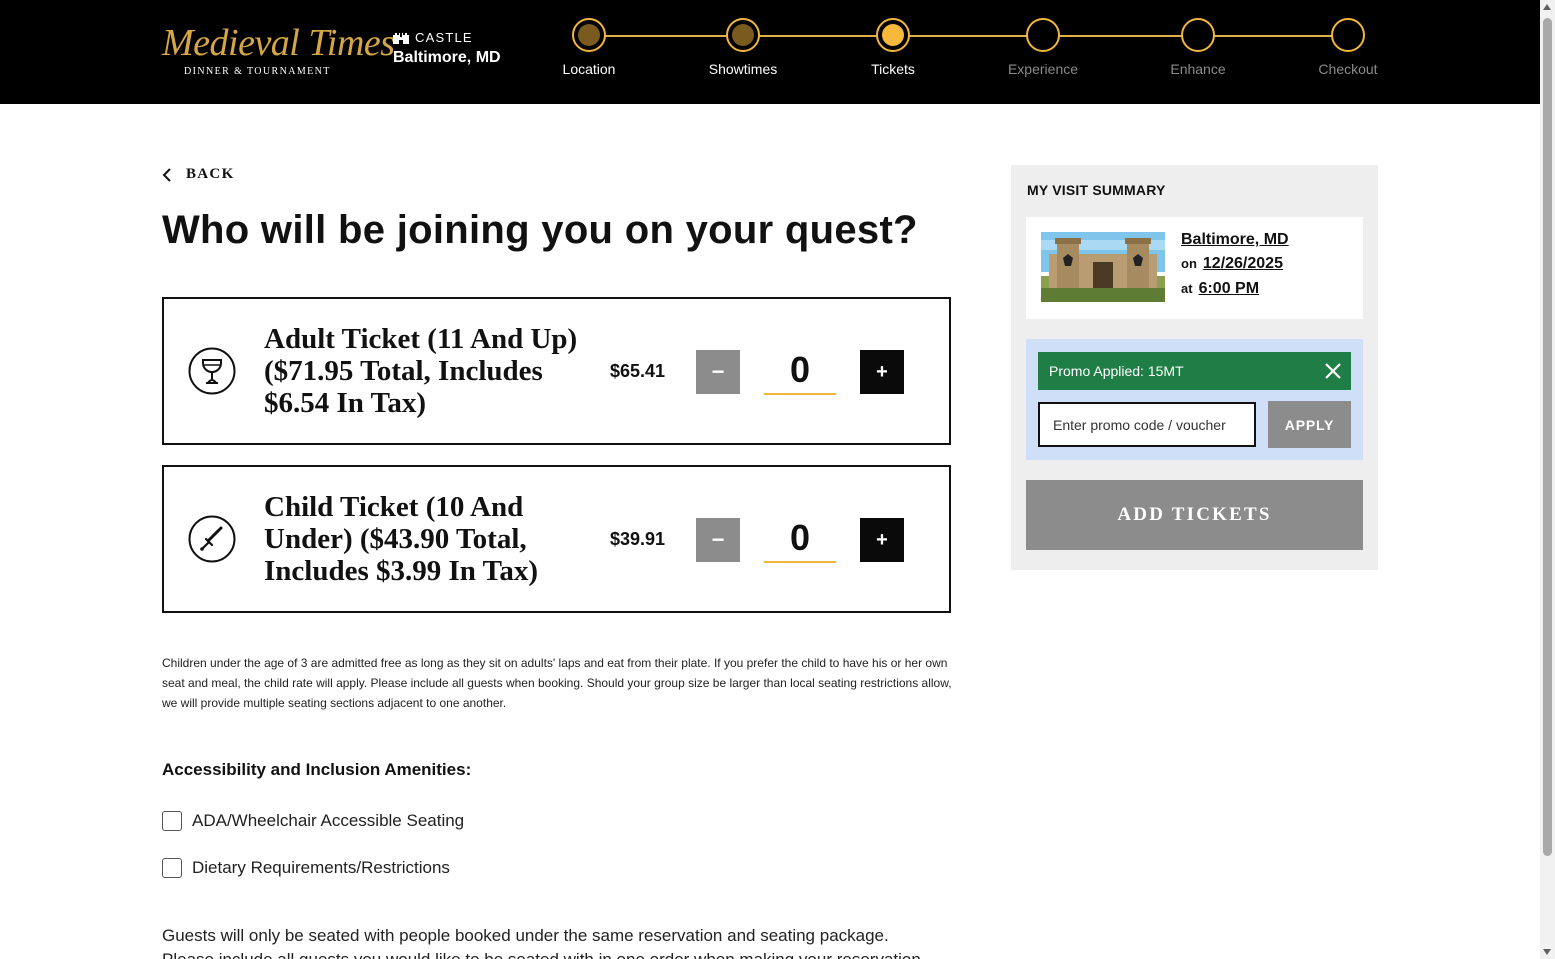  I want to click on promo-applied-text: Promo Applied: 15MT, so click(1116, 371).